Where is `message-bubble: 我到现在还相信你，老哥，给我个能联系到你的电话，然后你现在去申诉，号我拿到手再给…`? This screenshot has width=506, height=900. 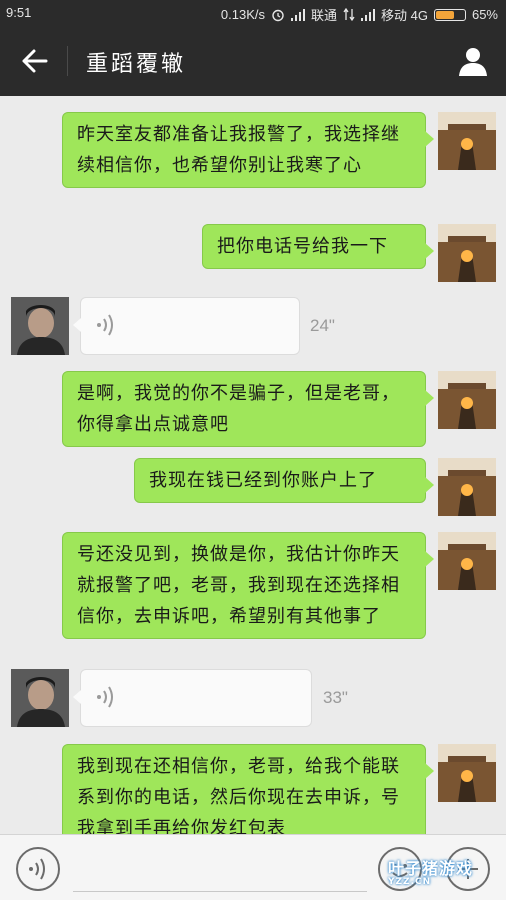 message-bubble: 我到现在还相信你，老哥，给我个能联系到你的电话，然后你现在去申诉，号我拿到手再给… is located at coordinates (248, 789).